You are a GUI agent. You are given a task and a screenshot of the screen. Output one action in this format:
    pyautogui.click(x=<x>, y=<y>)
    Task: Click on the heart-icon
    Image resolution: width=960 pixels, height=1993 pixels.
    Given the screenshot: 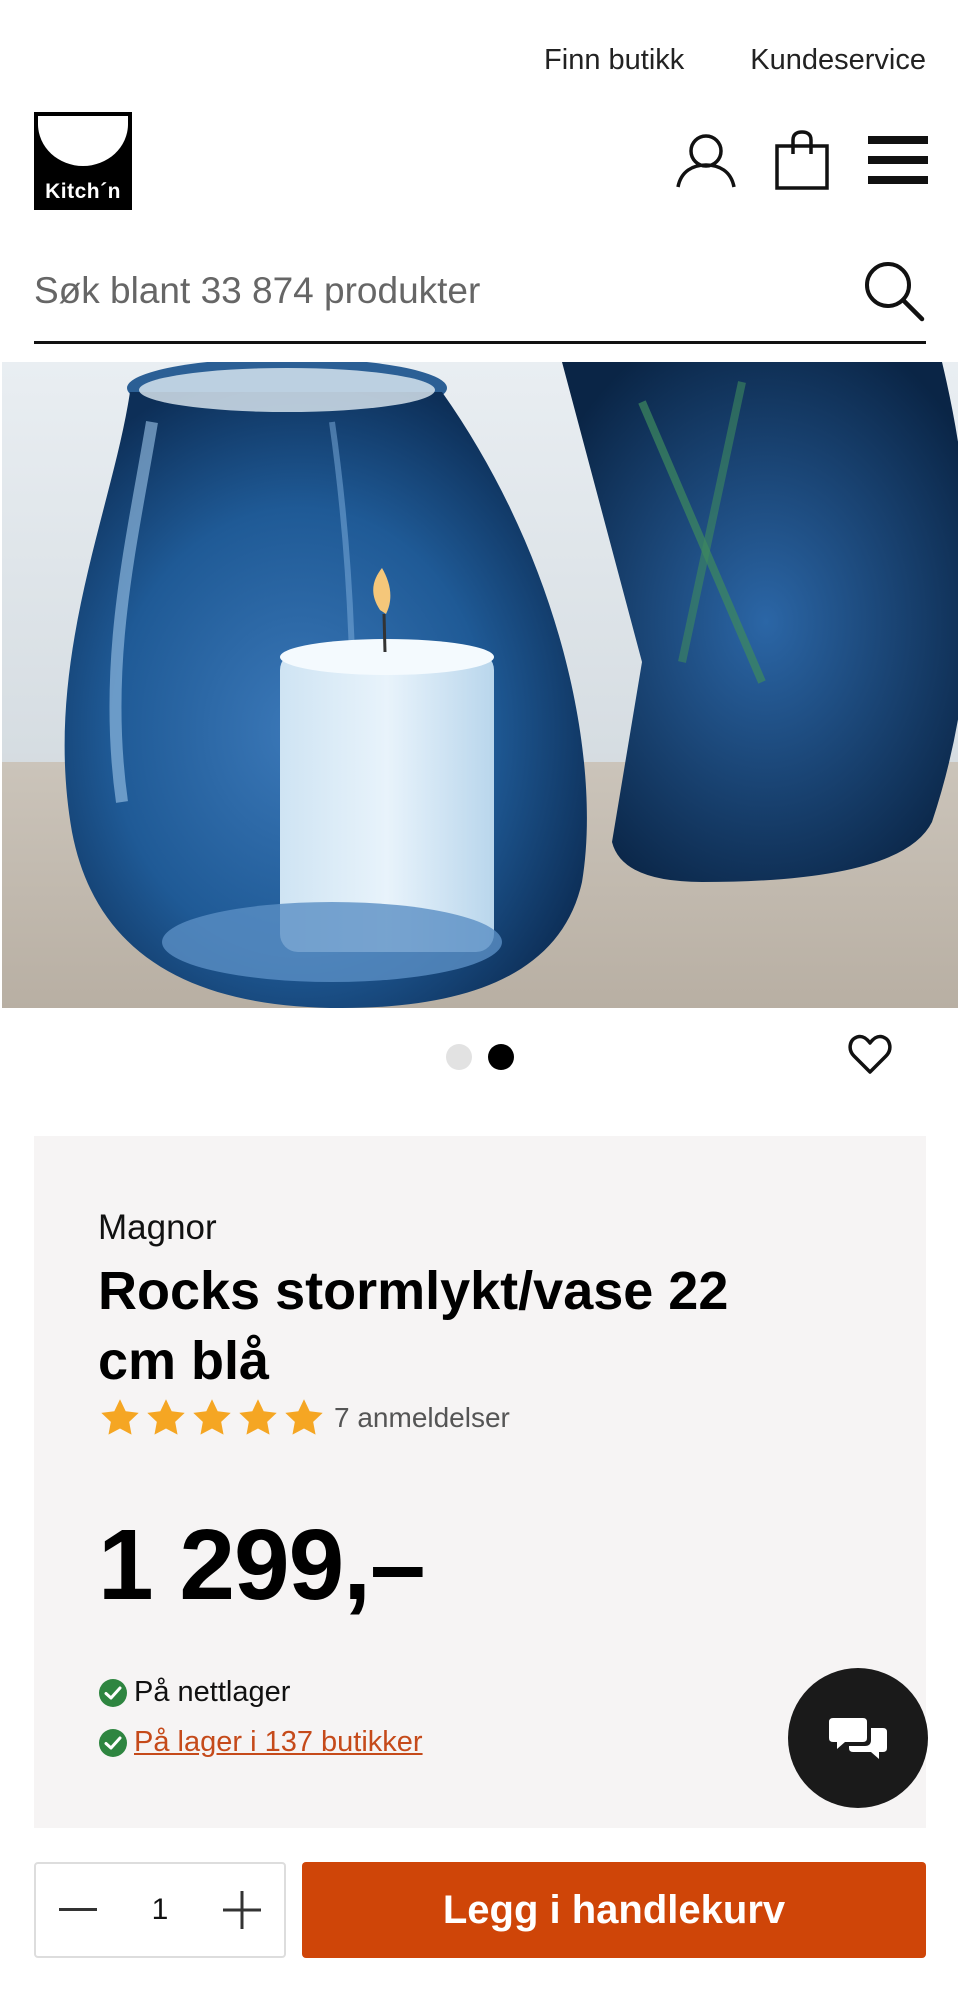 What is the action you would take?
    pyautogui.click(x=870, y=1054)
    